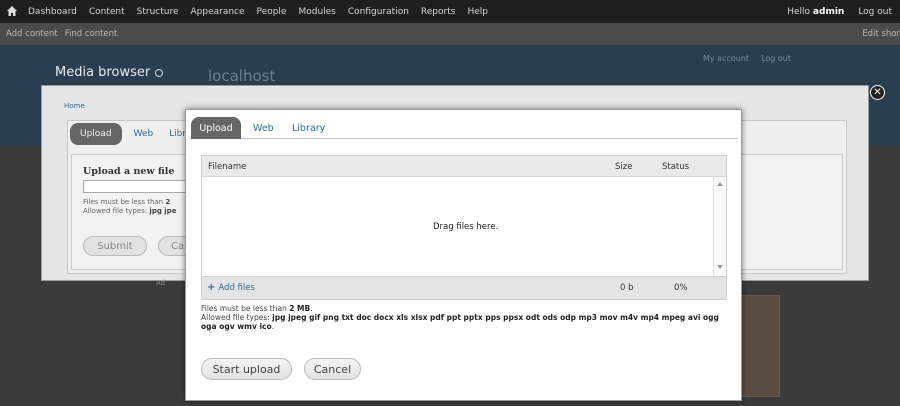  Describe the element at coordinates (91, 34) in the screenshot. I see `shortcut-find-content: Find content` at that location.